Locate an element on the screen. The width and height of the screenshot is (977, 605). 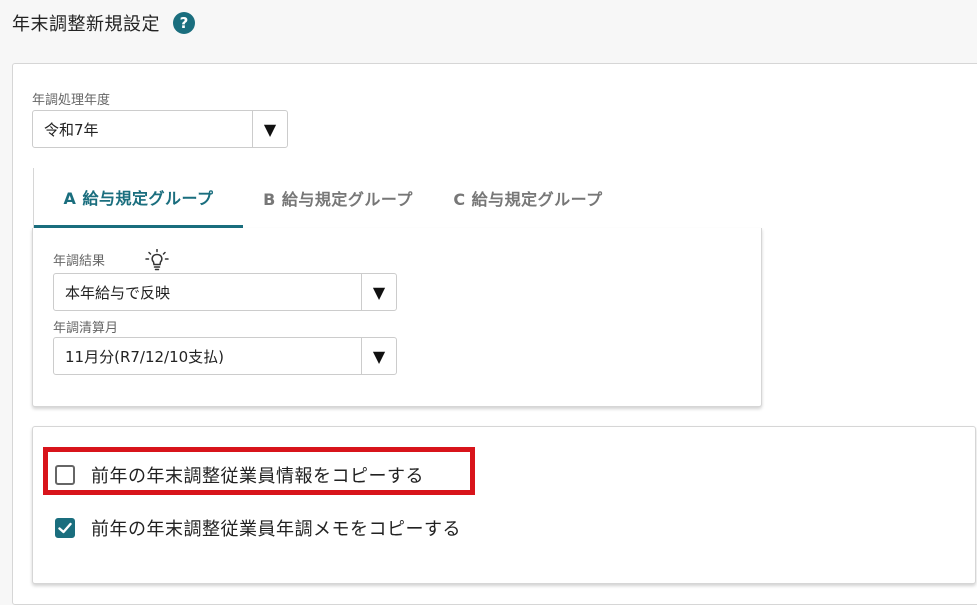
tab-group-b: B 給与規定グループ is located at coordinates (338, 198).